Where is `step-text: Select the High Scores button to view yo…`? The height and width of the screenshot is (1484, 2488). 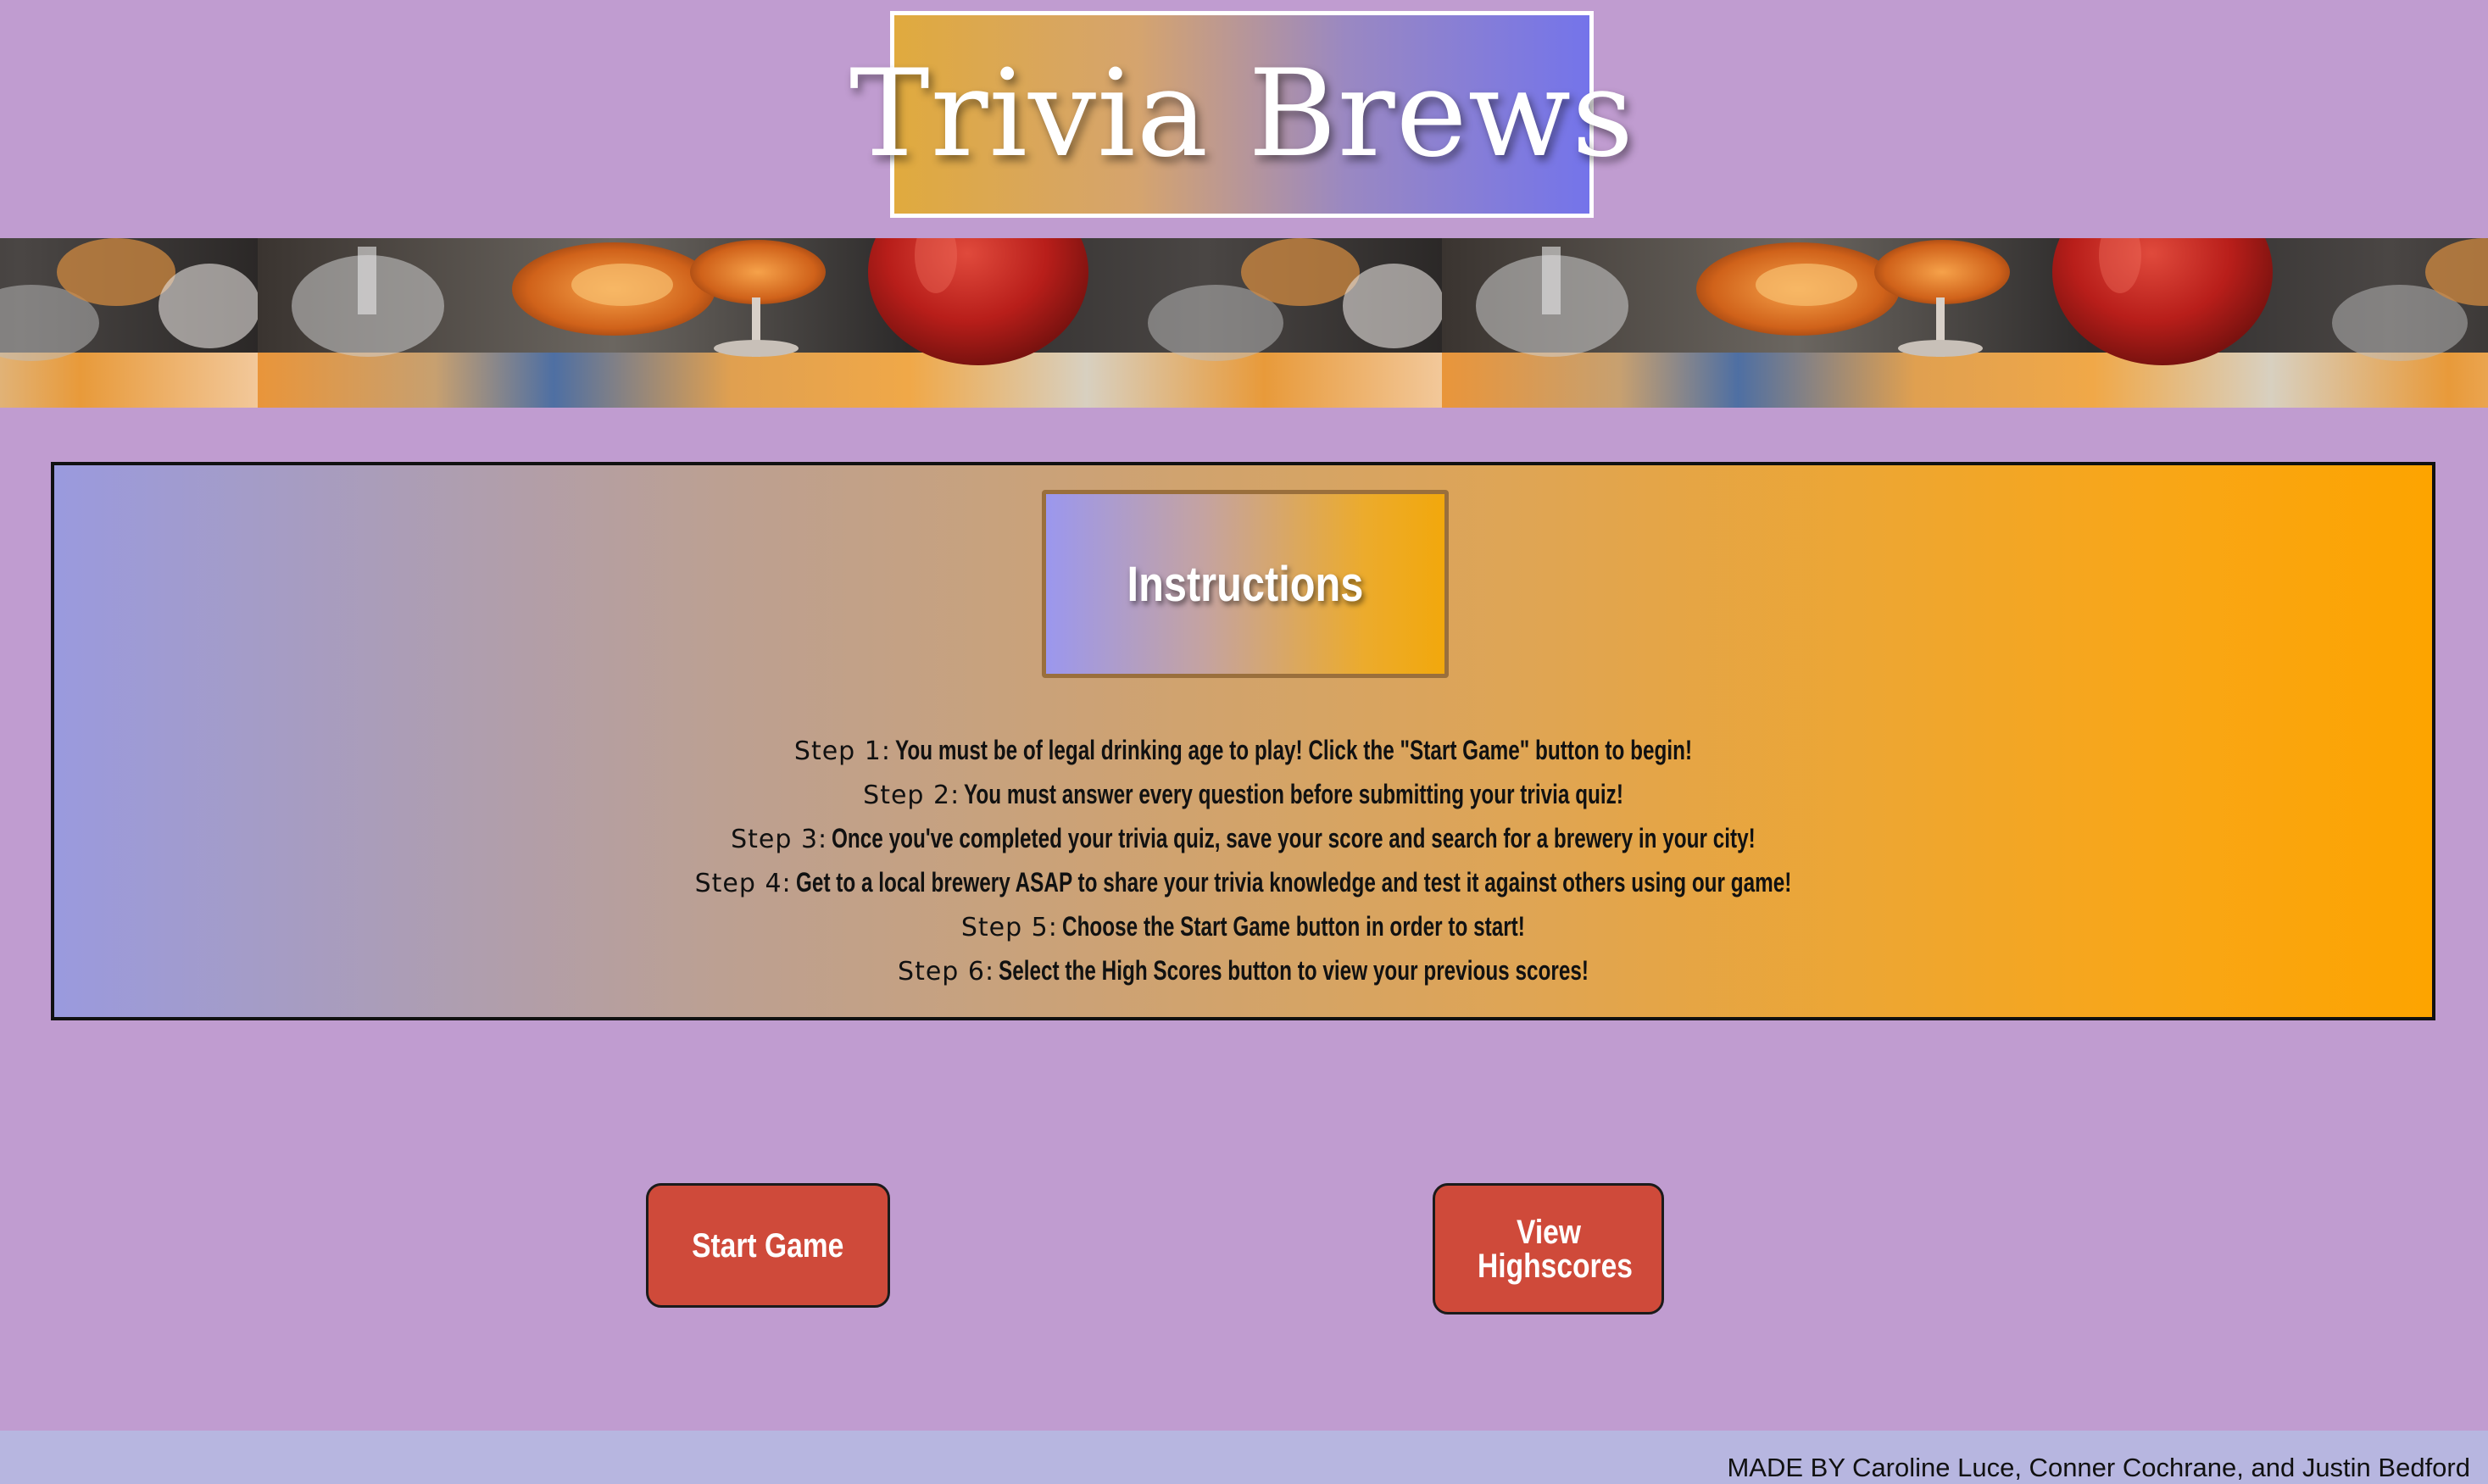
step-text: Select the High Scores button to view yo… is located at coordinates (1294, 971).